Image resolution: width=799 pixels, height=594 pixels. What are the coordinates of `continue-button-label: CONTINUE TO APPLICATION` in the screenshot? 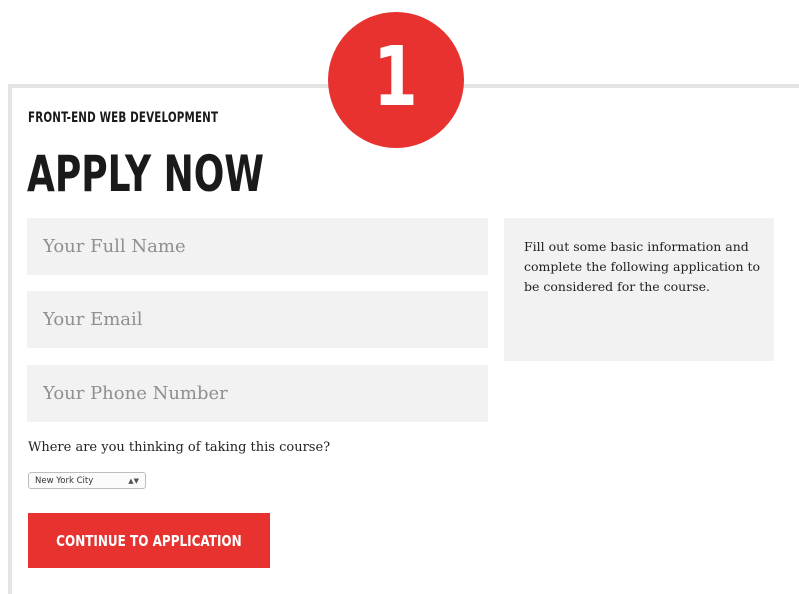 It's located at (149, 540).